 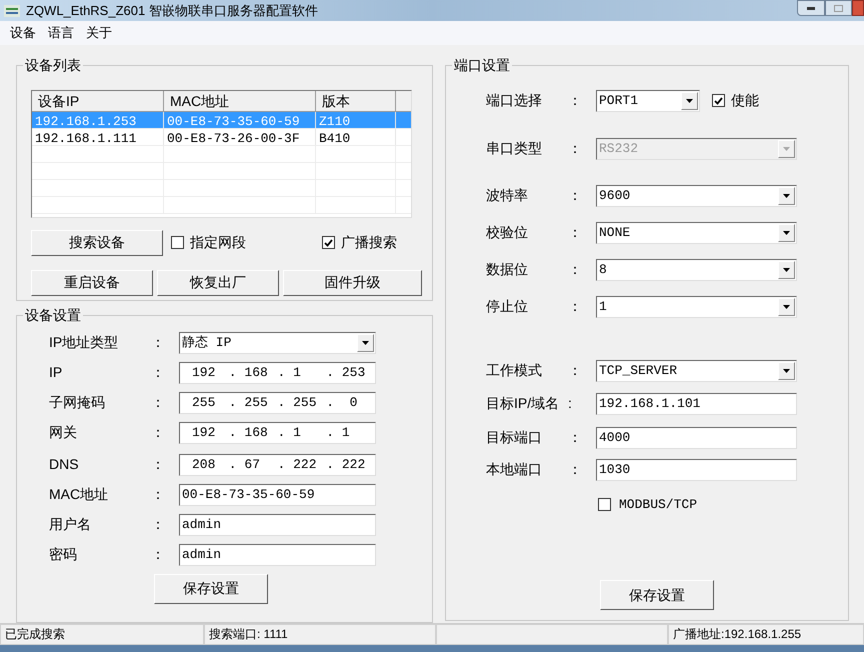 I want to click on maximize-icon, so click(x=838, y=8).